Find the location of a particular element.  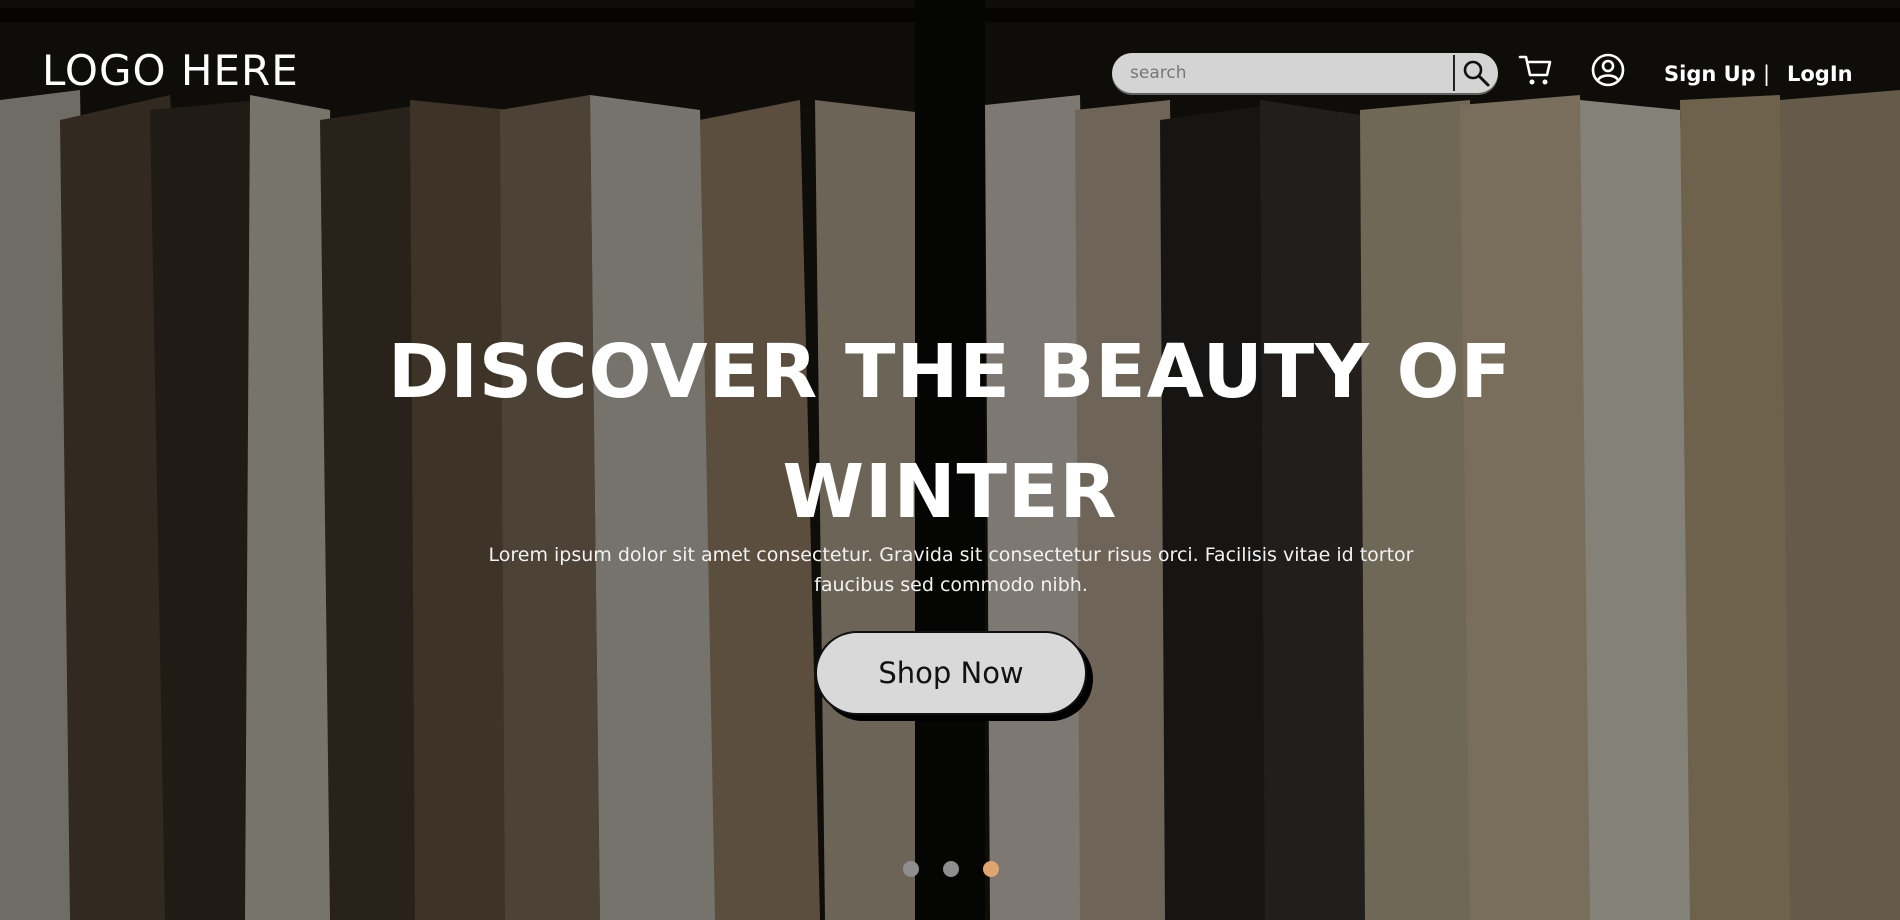

carousel-indicators is located at coordinates (951, 869).